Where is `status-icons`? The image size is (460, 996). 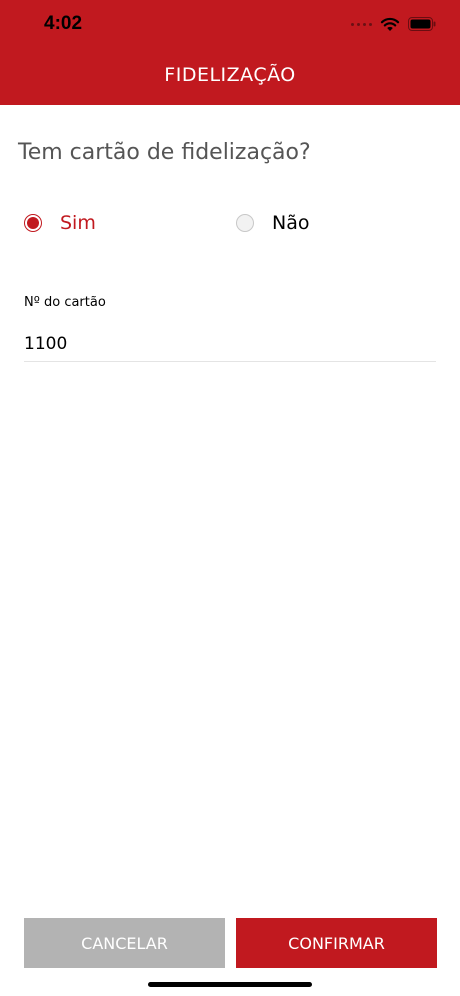
status-icons is located at coordinates (393, 24).